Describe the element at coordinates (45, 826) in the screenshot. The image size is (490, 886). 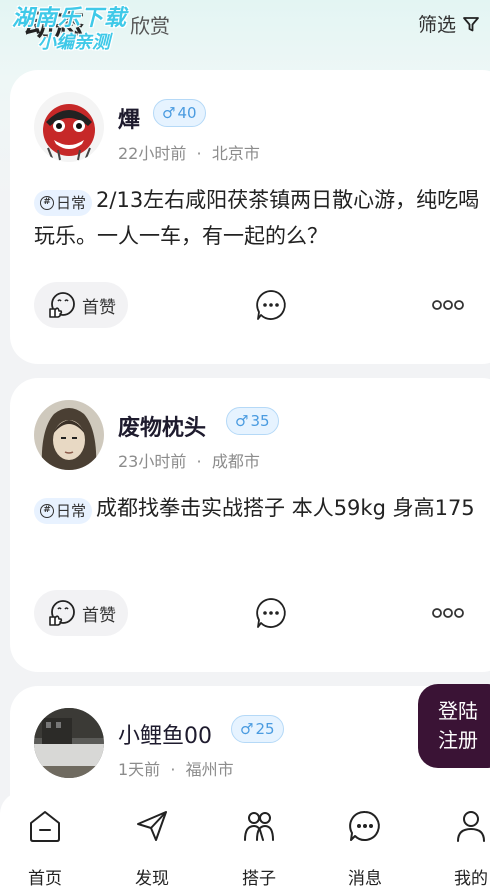
I see `home-icon` at that location.